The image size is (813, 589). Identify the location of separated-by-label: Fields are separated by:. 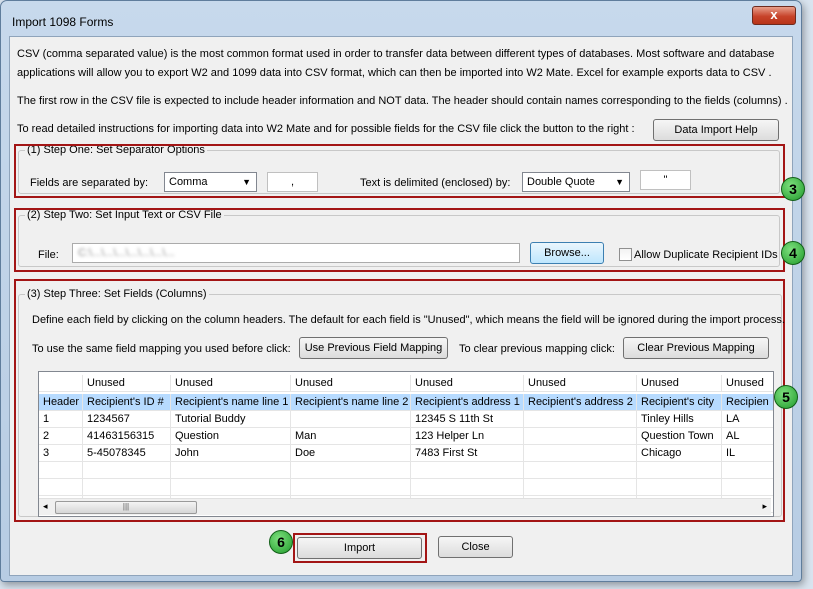
(89, 183).